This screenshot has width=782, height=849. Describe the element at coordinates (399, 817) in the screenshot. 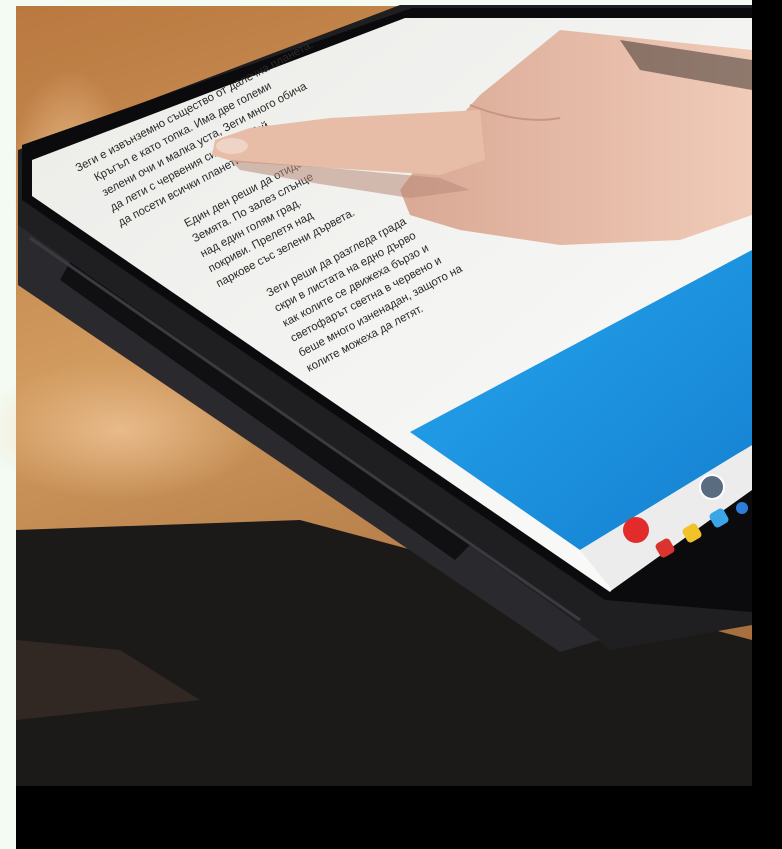

I see `bottom-letterbox` at that location.